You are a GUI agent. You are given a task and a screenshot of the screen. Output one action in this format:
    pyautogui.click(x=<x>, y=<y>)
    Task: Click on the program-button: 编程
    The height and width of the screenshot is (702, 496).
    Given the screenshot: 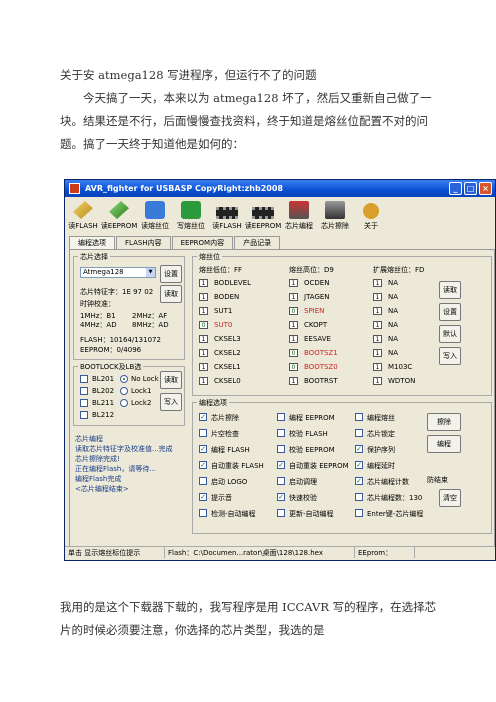 What is the action you would take?
    pyautogui.click(x=444, y=444)
    